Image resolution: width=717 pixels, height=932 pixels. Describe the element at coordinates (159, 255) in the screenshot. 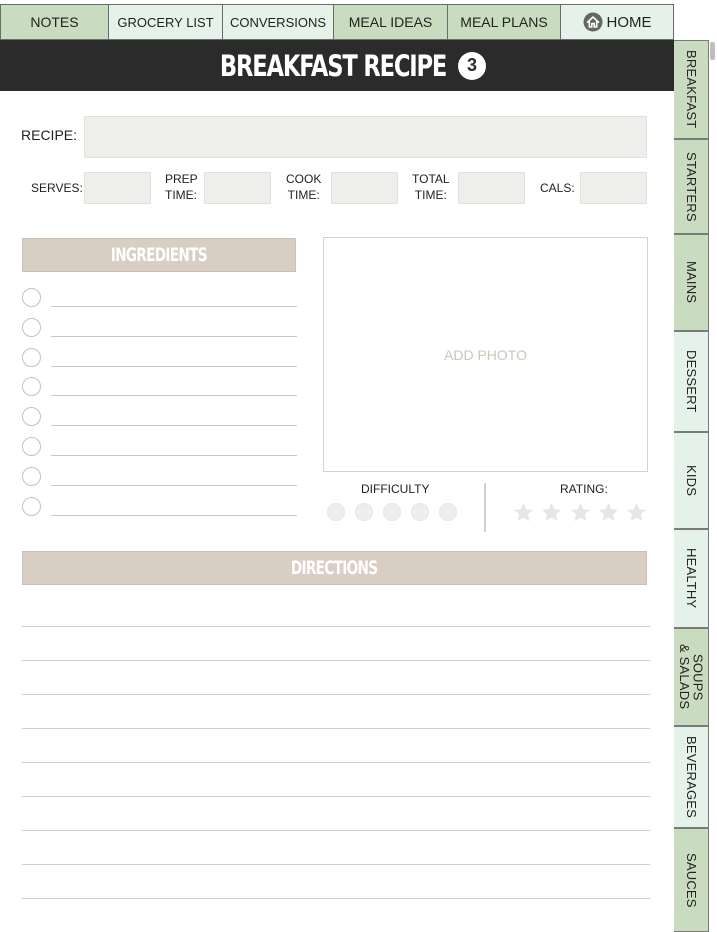

I see `ingredients-header: INGREDIENTS` at that location.